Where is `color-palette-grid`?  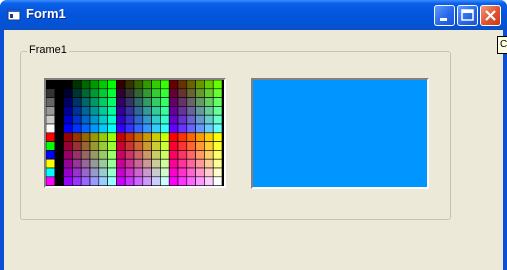
color-palette-grid is located at coordinates (135, 133).